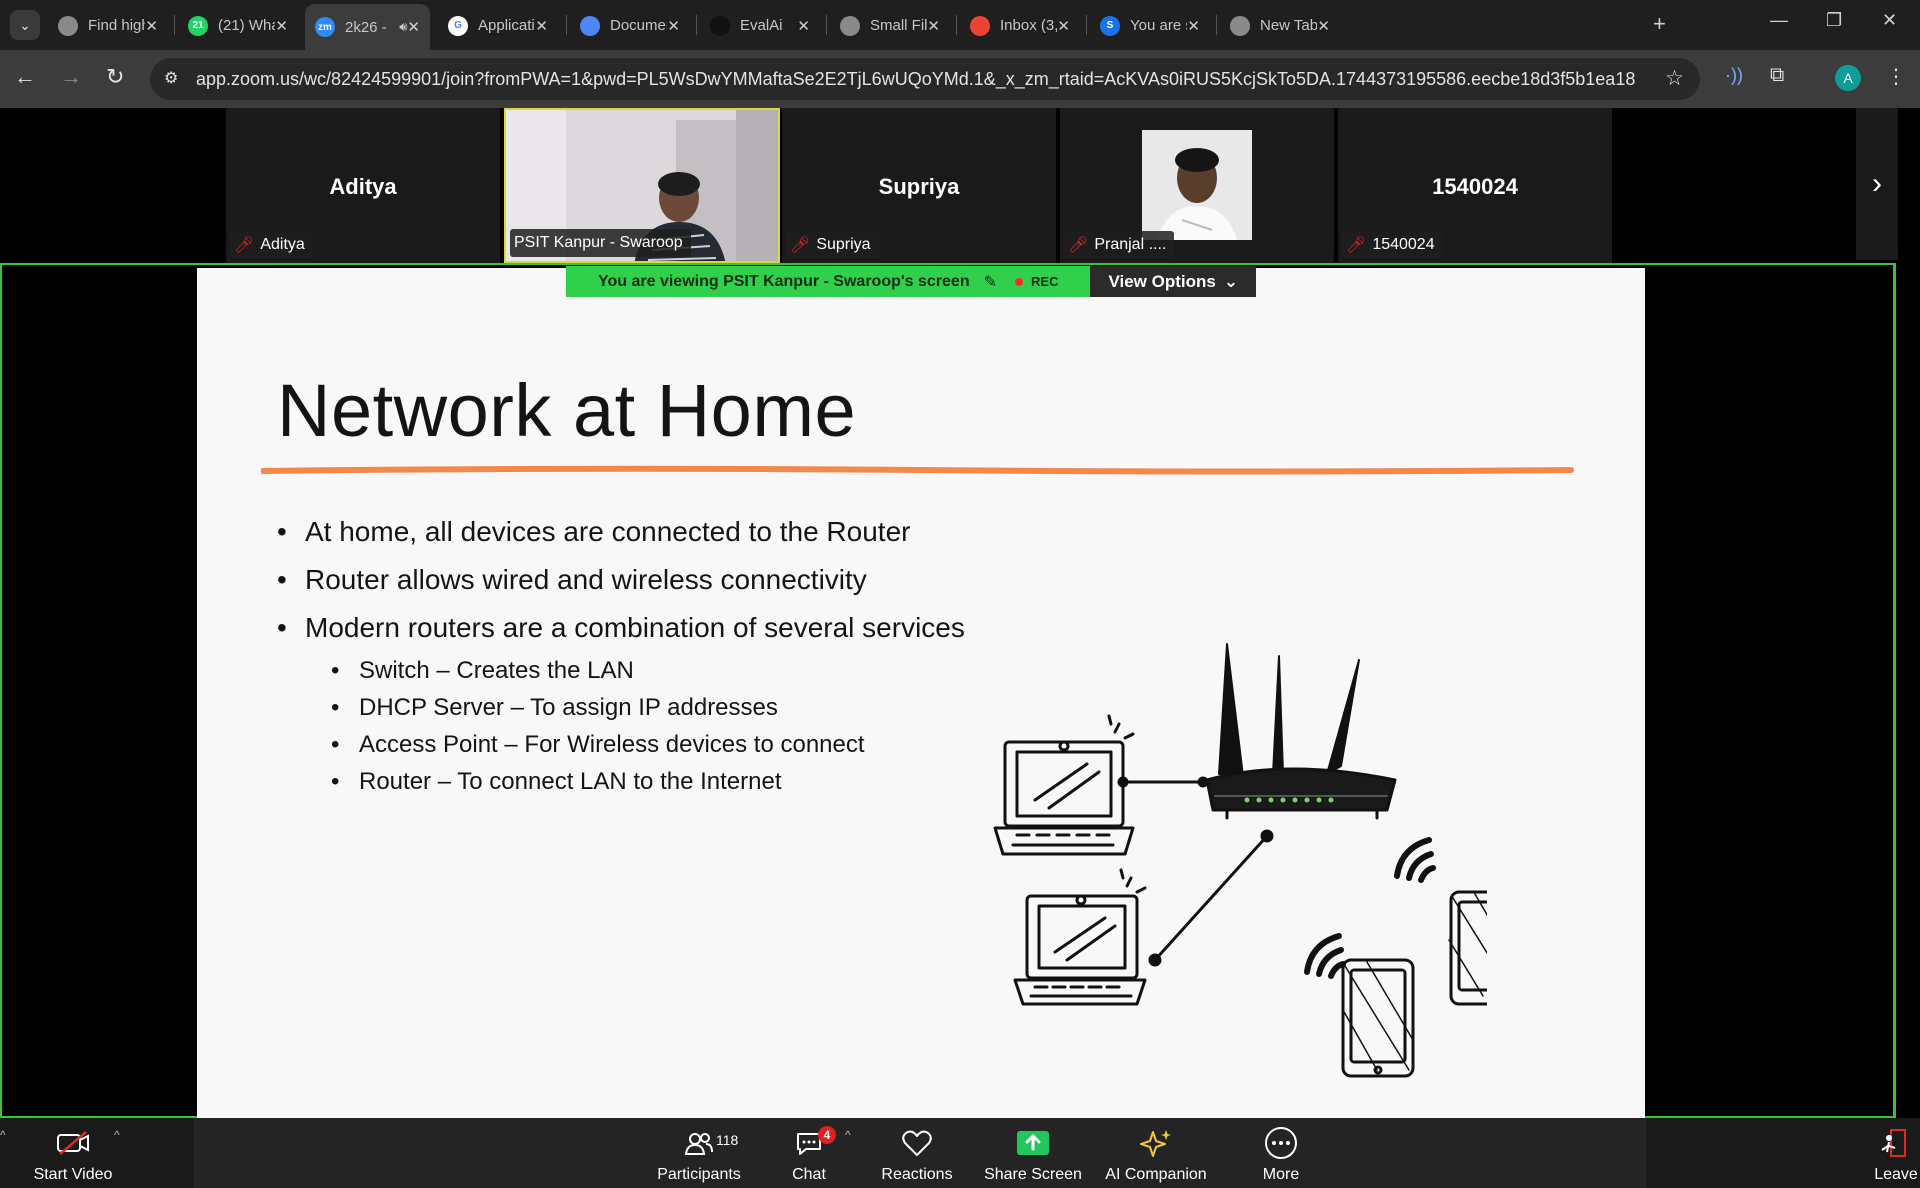 The height and width of the screenshot is (1188, 1920). Describe the element at coordinates (171, 78) in the screenshot. I see `site-info-icon: ⚙` at that location.